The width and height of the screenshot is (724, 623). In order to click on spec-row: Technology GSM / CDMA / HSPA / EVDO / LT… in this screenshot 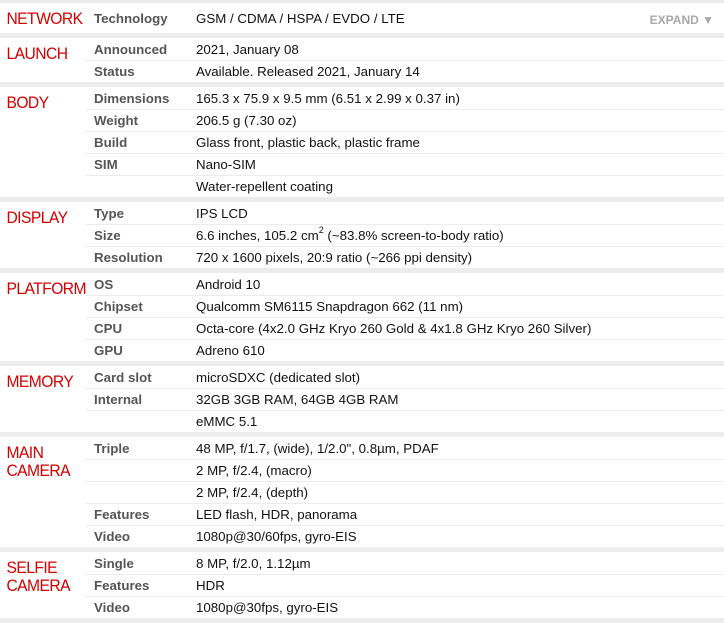, I will do `click(405, 18)`.